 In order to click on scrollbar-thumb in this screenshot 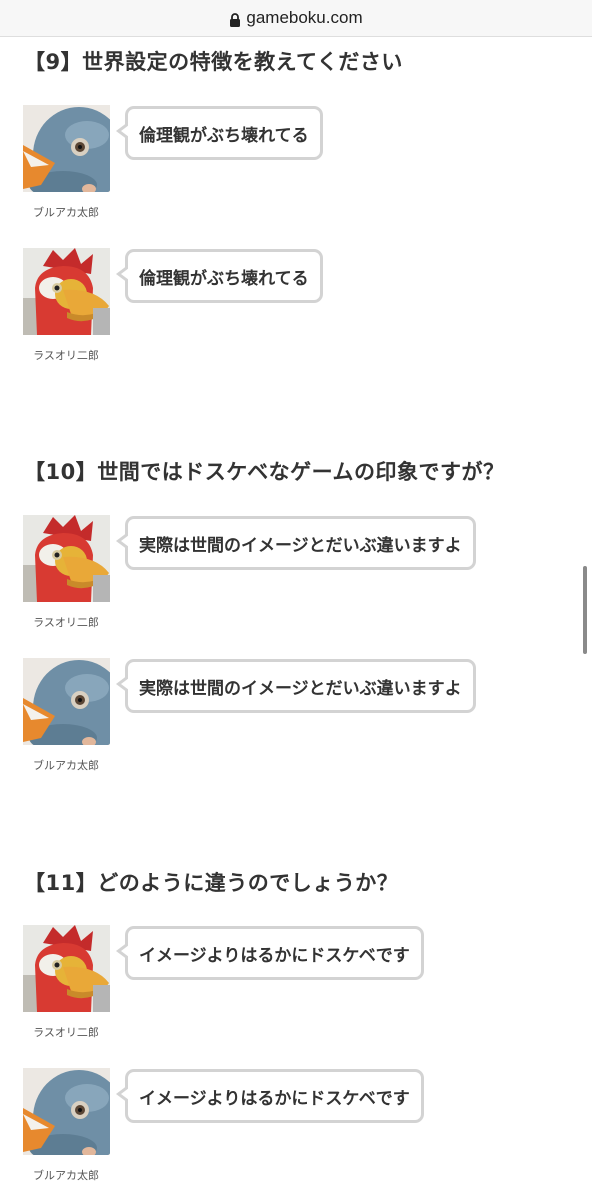, I will do `click(585, 610)`.